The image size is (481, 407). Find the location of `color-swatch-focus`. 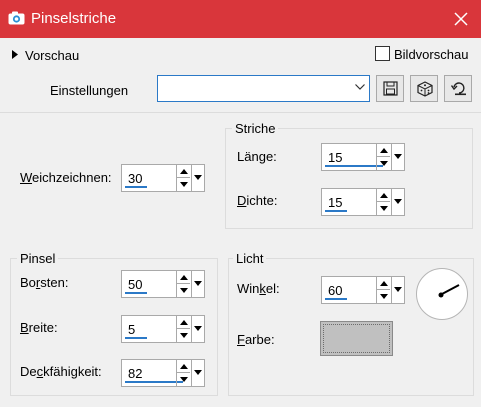

color-swatch-focus is located at coordinates (356, 338).